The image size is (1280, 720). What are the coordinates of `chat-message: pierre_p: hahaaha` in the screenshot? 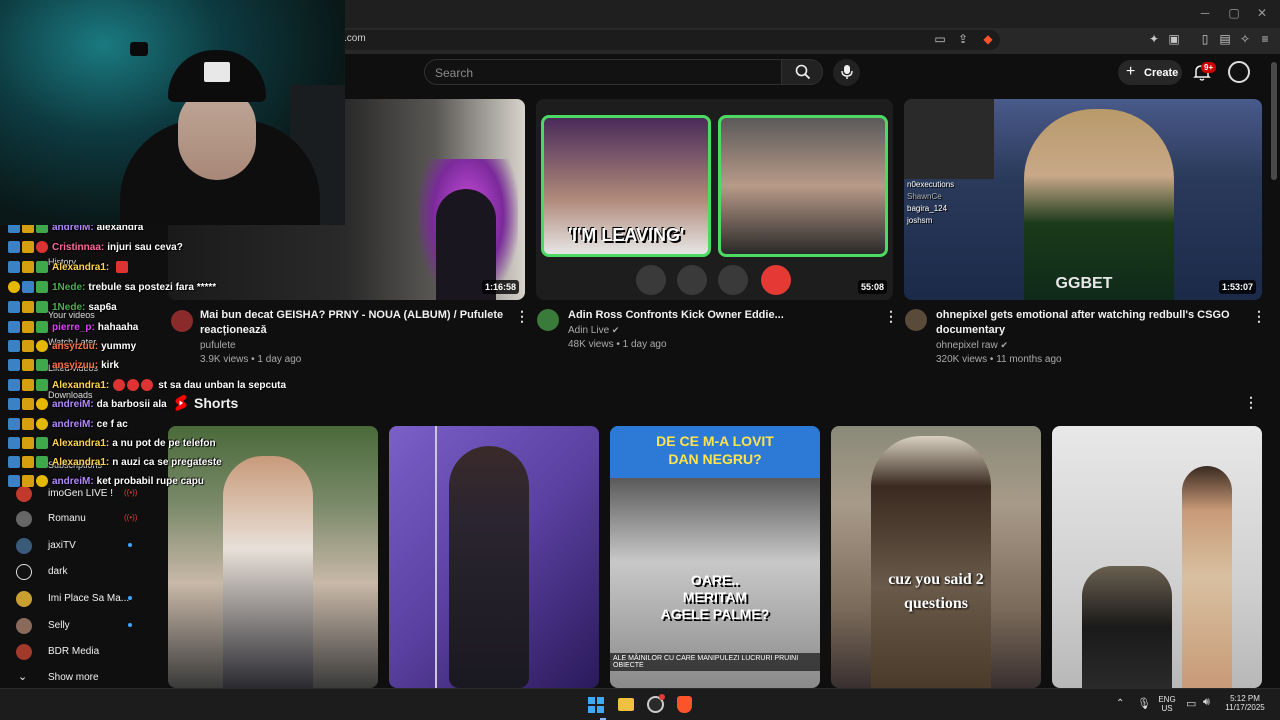 It's located at (73, 329).